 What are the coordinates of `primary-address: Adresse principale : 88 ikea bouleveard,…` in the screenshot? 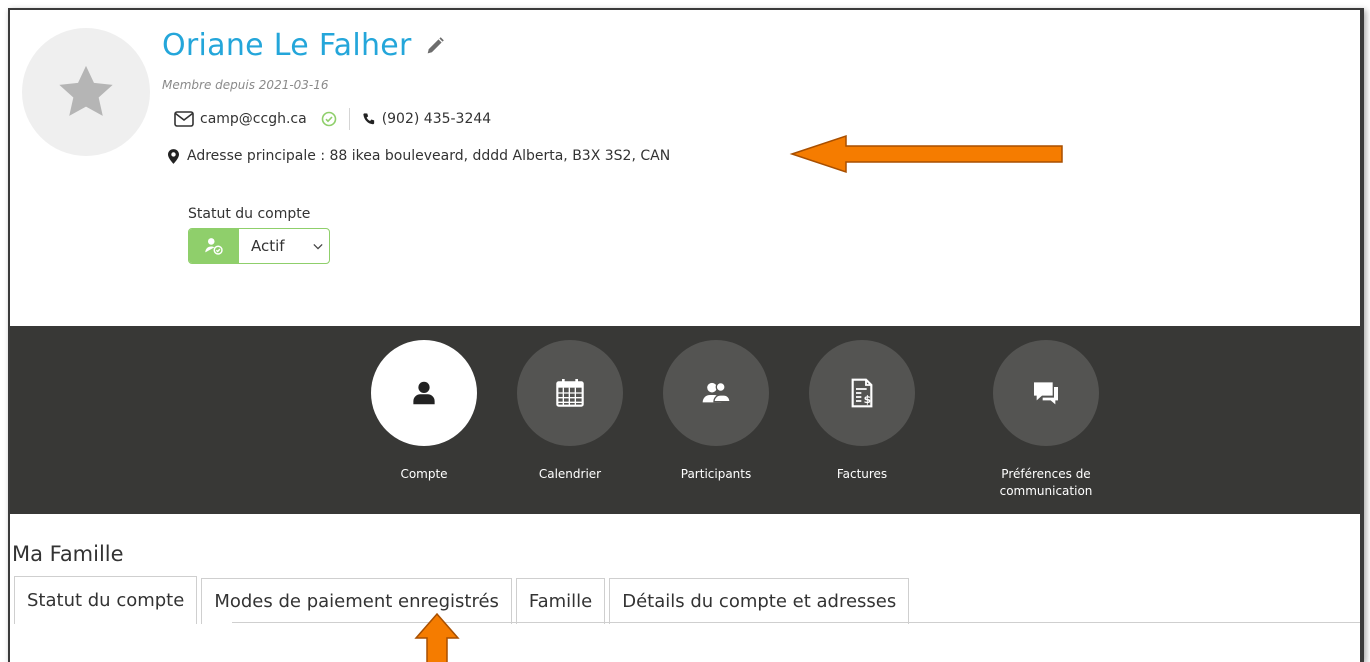 It's located at (429, 156).